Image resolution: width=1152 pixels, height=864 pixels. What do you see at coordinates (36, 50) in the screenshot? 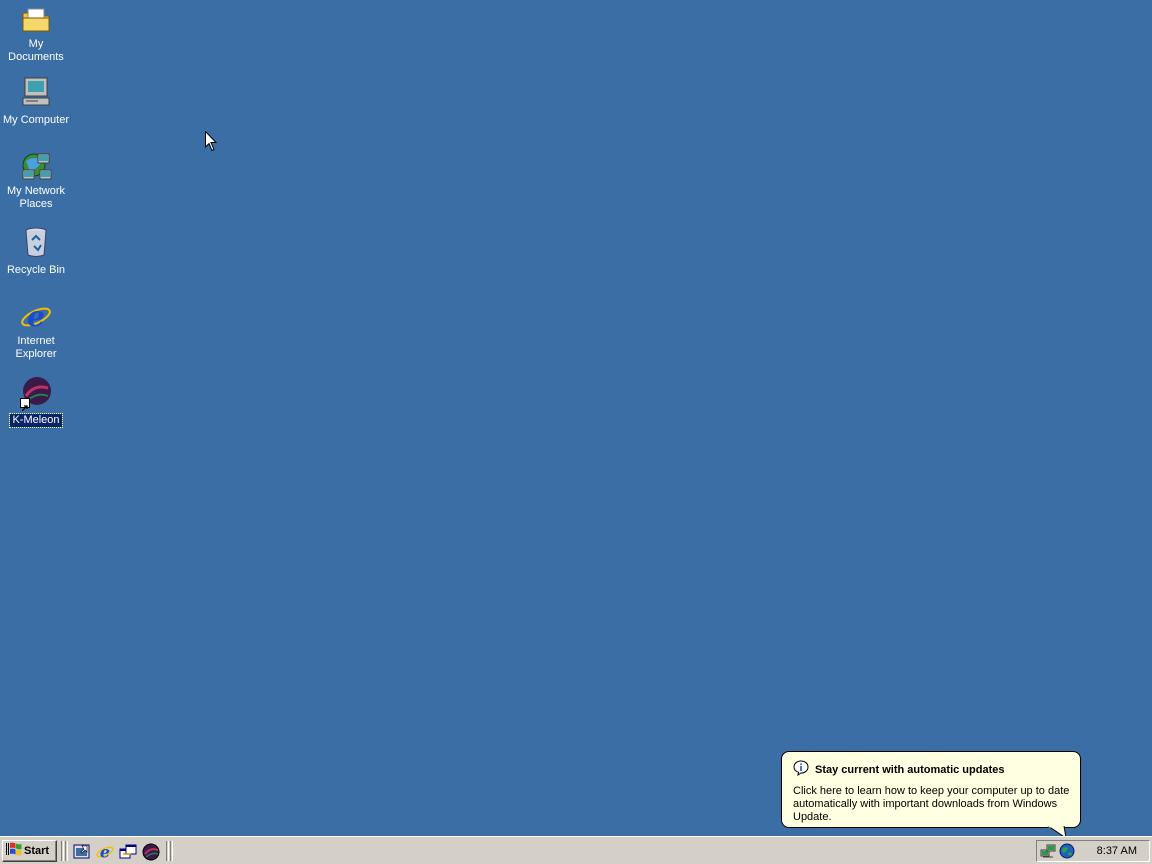
I see `desktop-icon-label: My Documents` at bounding box center [36, 50].